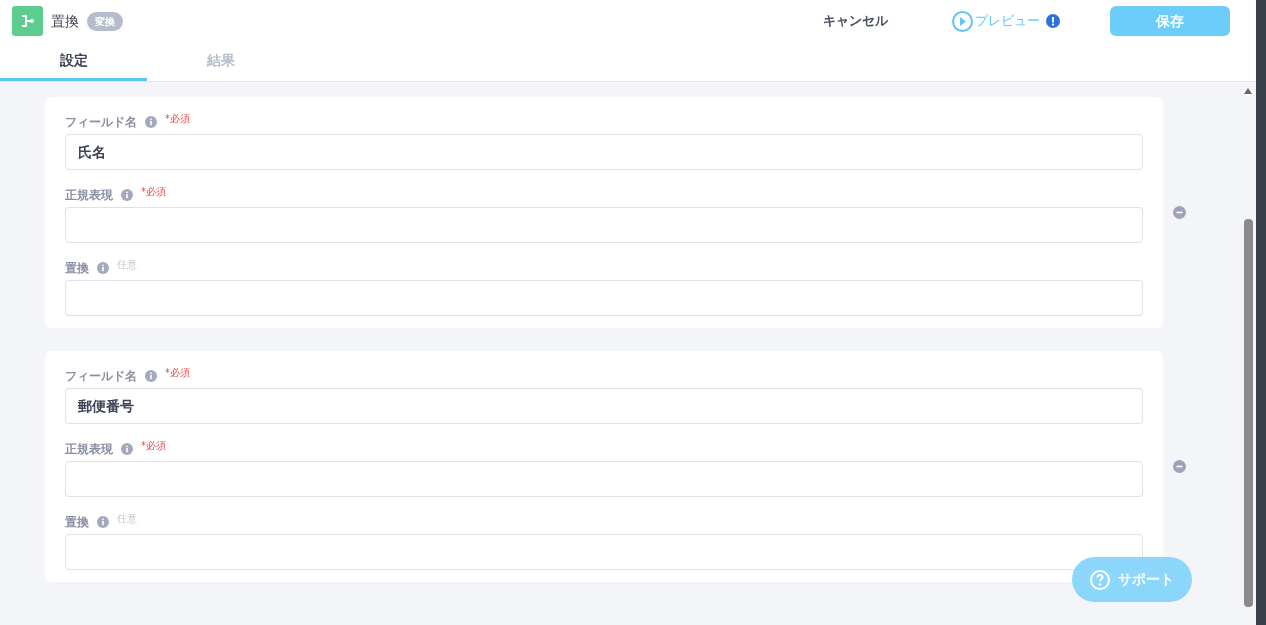 Image resolution: width=1266 pixels, height=625 pixels. What do you see at coordinates (962, 21) in the screenshot?
I see `play-icon` at bounding box center [962, 21].